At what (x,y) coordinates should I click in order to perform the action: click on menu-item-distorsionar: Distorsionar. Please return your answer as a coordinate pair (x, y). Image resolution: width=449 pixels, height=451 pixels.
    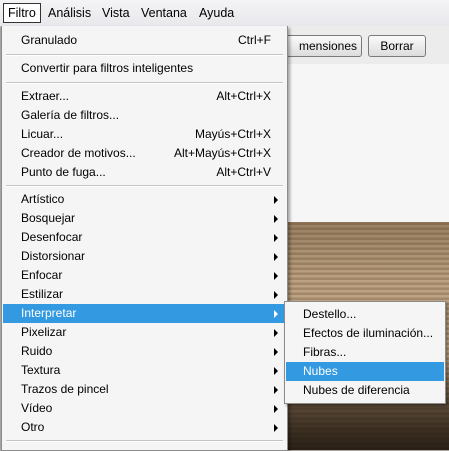
    Looking at the image, I should click on (144, 256).